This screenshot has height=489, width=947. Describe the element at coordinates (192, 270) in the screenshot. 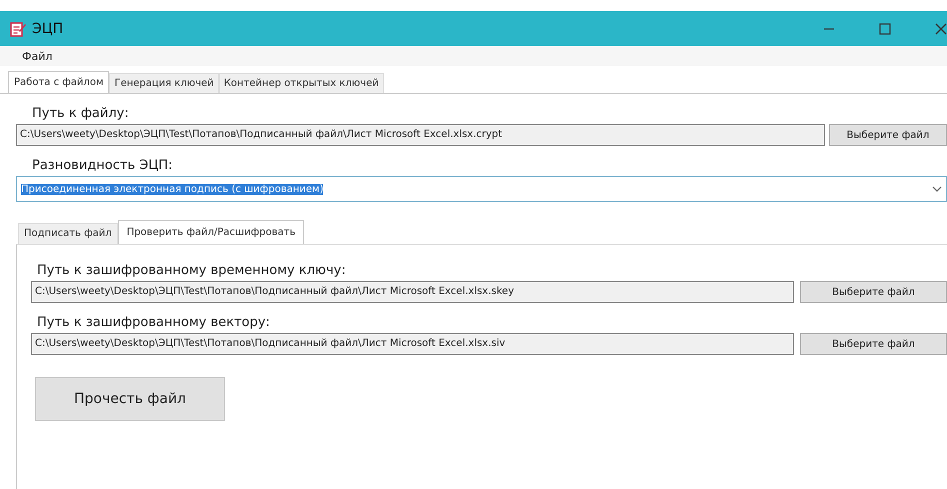

I see `field-label: Путь к зашифрованному временному ключу:` at that location.